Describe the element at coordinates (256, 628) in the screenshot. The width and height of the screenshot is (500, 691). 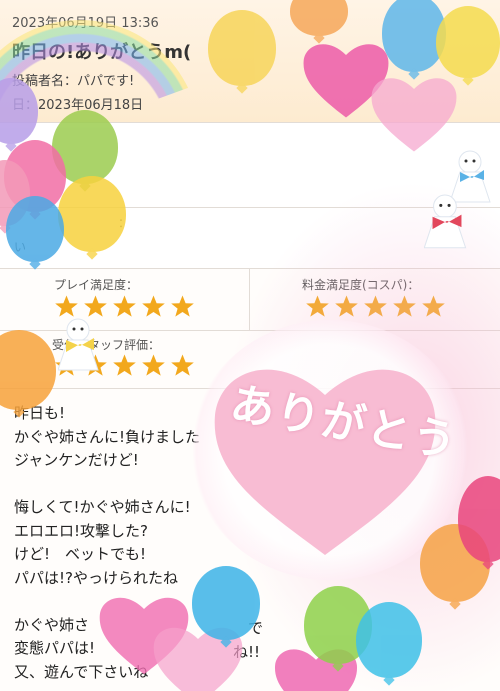
I see `message-fragment: で` at that location.